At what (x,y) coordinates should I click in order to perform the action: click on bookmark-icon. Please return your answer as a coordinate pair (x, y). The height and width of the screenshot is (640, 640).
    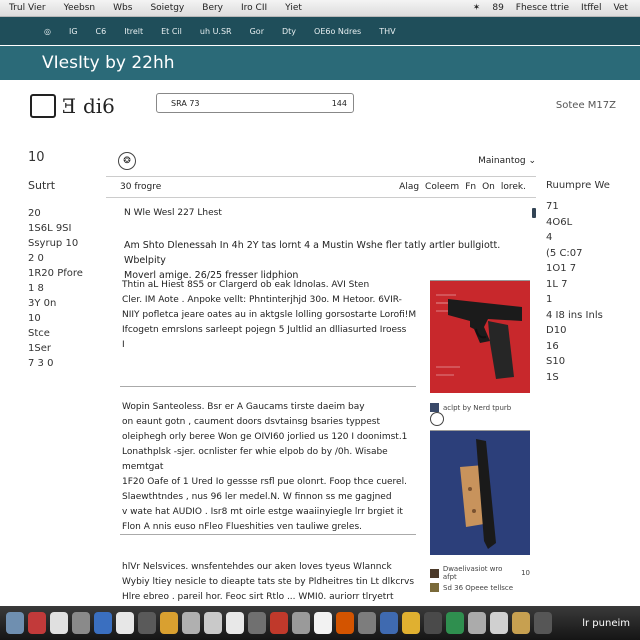
    Looking at the image, I should click on (534, 213).